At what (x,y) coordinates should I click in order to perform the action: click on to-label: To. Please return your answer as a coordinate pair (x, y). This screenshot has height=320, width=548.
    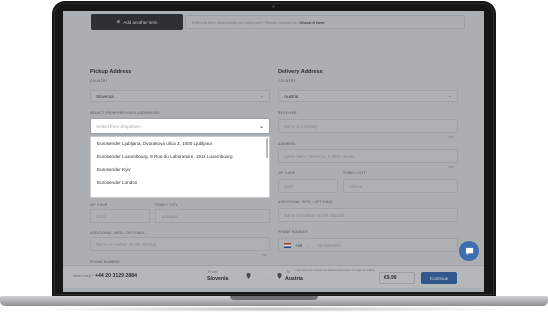
    Looking at the image, I should click on (288, 271).